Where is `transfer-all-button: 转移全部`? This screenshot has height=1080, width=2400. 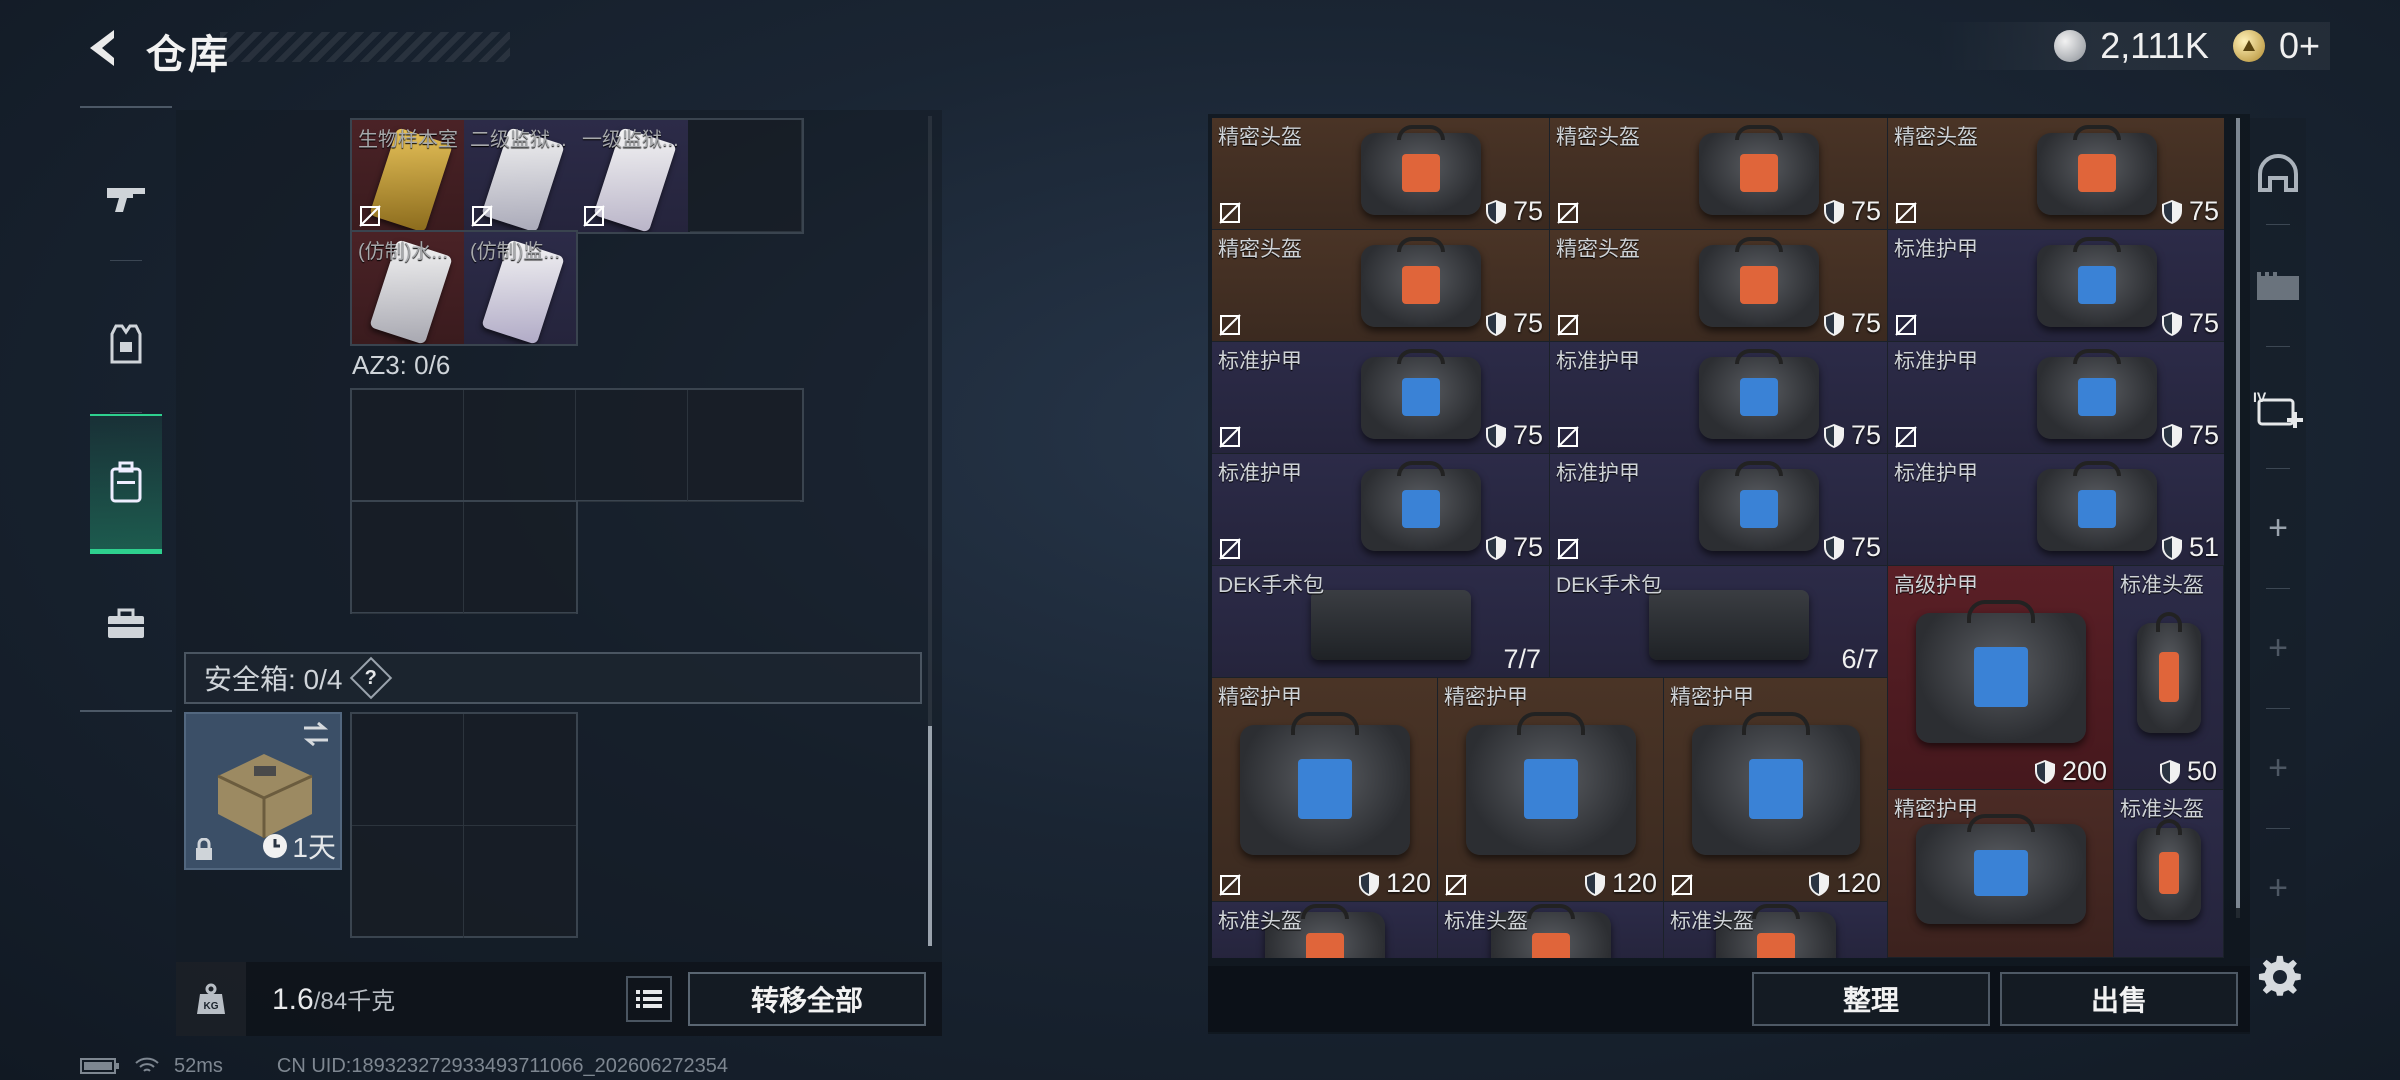
transfer-all-button: 转移全部 is located at coordinates (807, 999).